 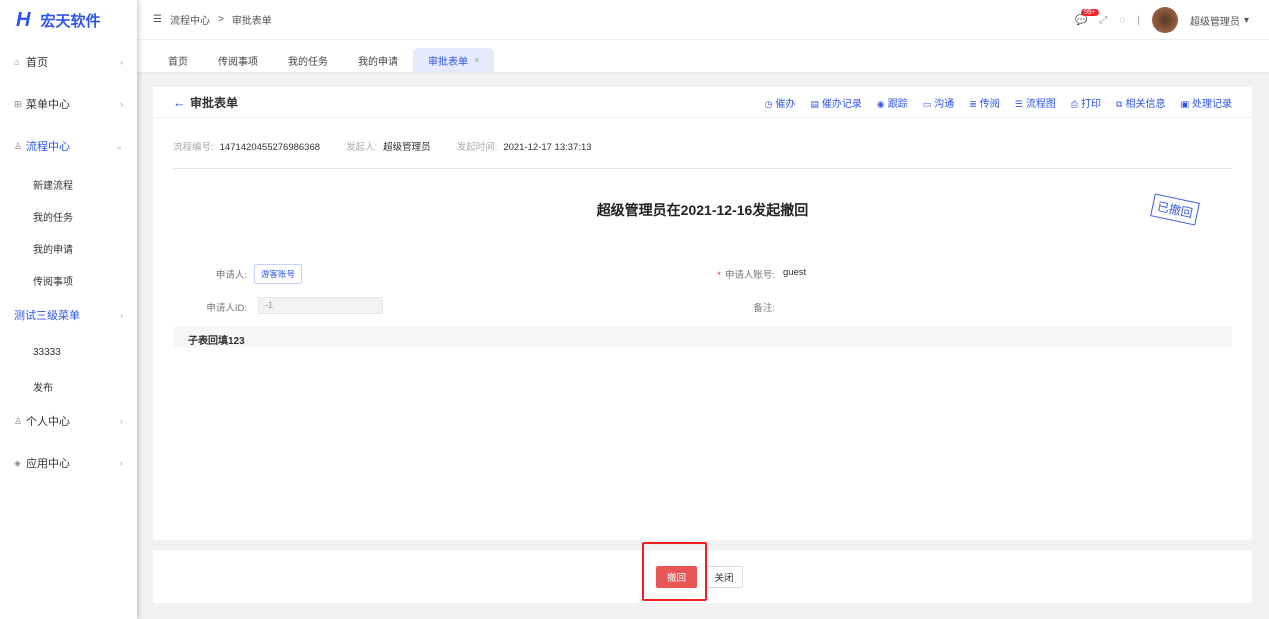 I want to click on sidebar-item-test-menu: 测试三级菜单 ›, so click(x=68, y=315).